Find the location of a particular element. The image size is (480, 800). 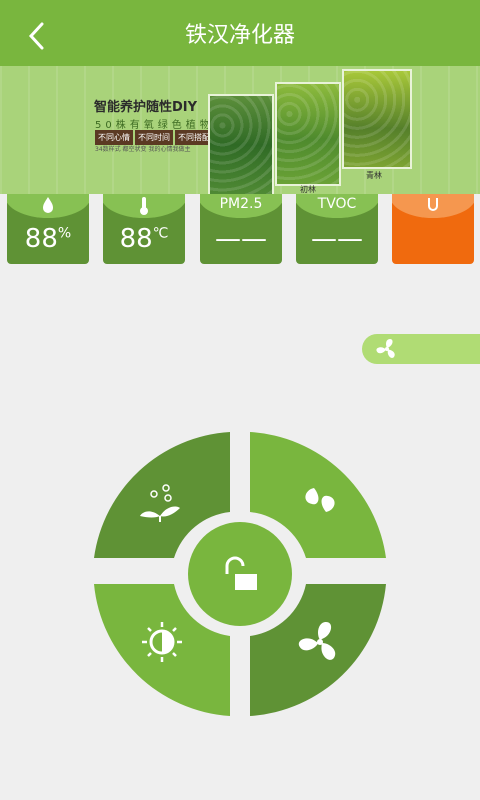

water-drop-icon is located at coordinates (48, 206).